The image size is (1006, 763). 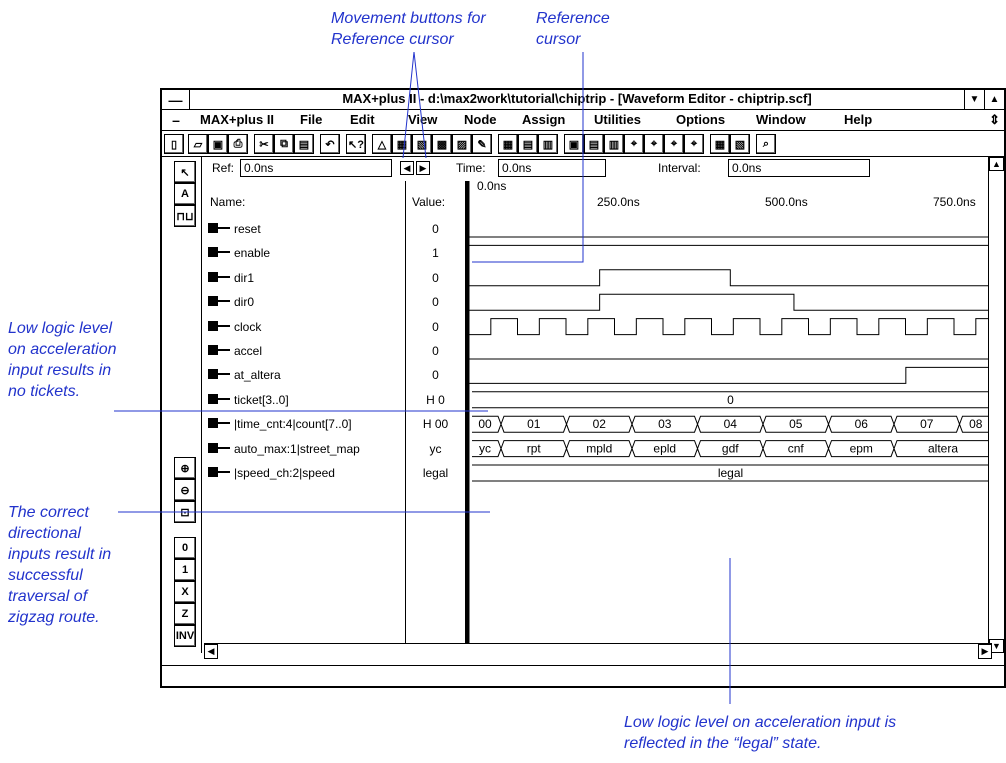 What do you see at coordinates (700, 119) in the screenshot?
I see `menu-options: Options` at bounding box center [700, 119].